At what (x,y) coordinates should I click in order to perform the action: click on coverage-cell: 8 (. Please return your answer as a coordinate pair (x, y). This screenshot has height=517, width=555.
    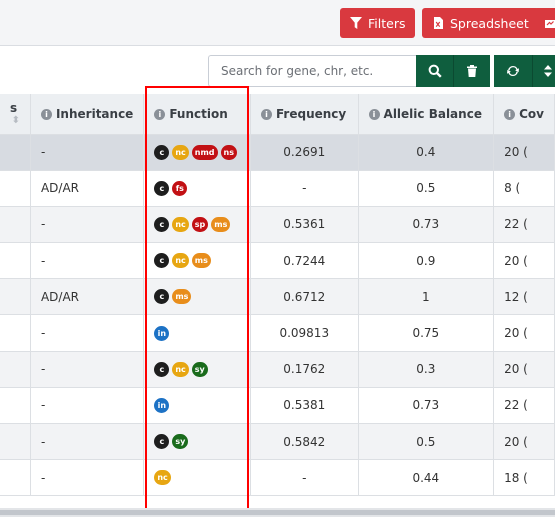
    Looking at the image, I should click on (524, 188).